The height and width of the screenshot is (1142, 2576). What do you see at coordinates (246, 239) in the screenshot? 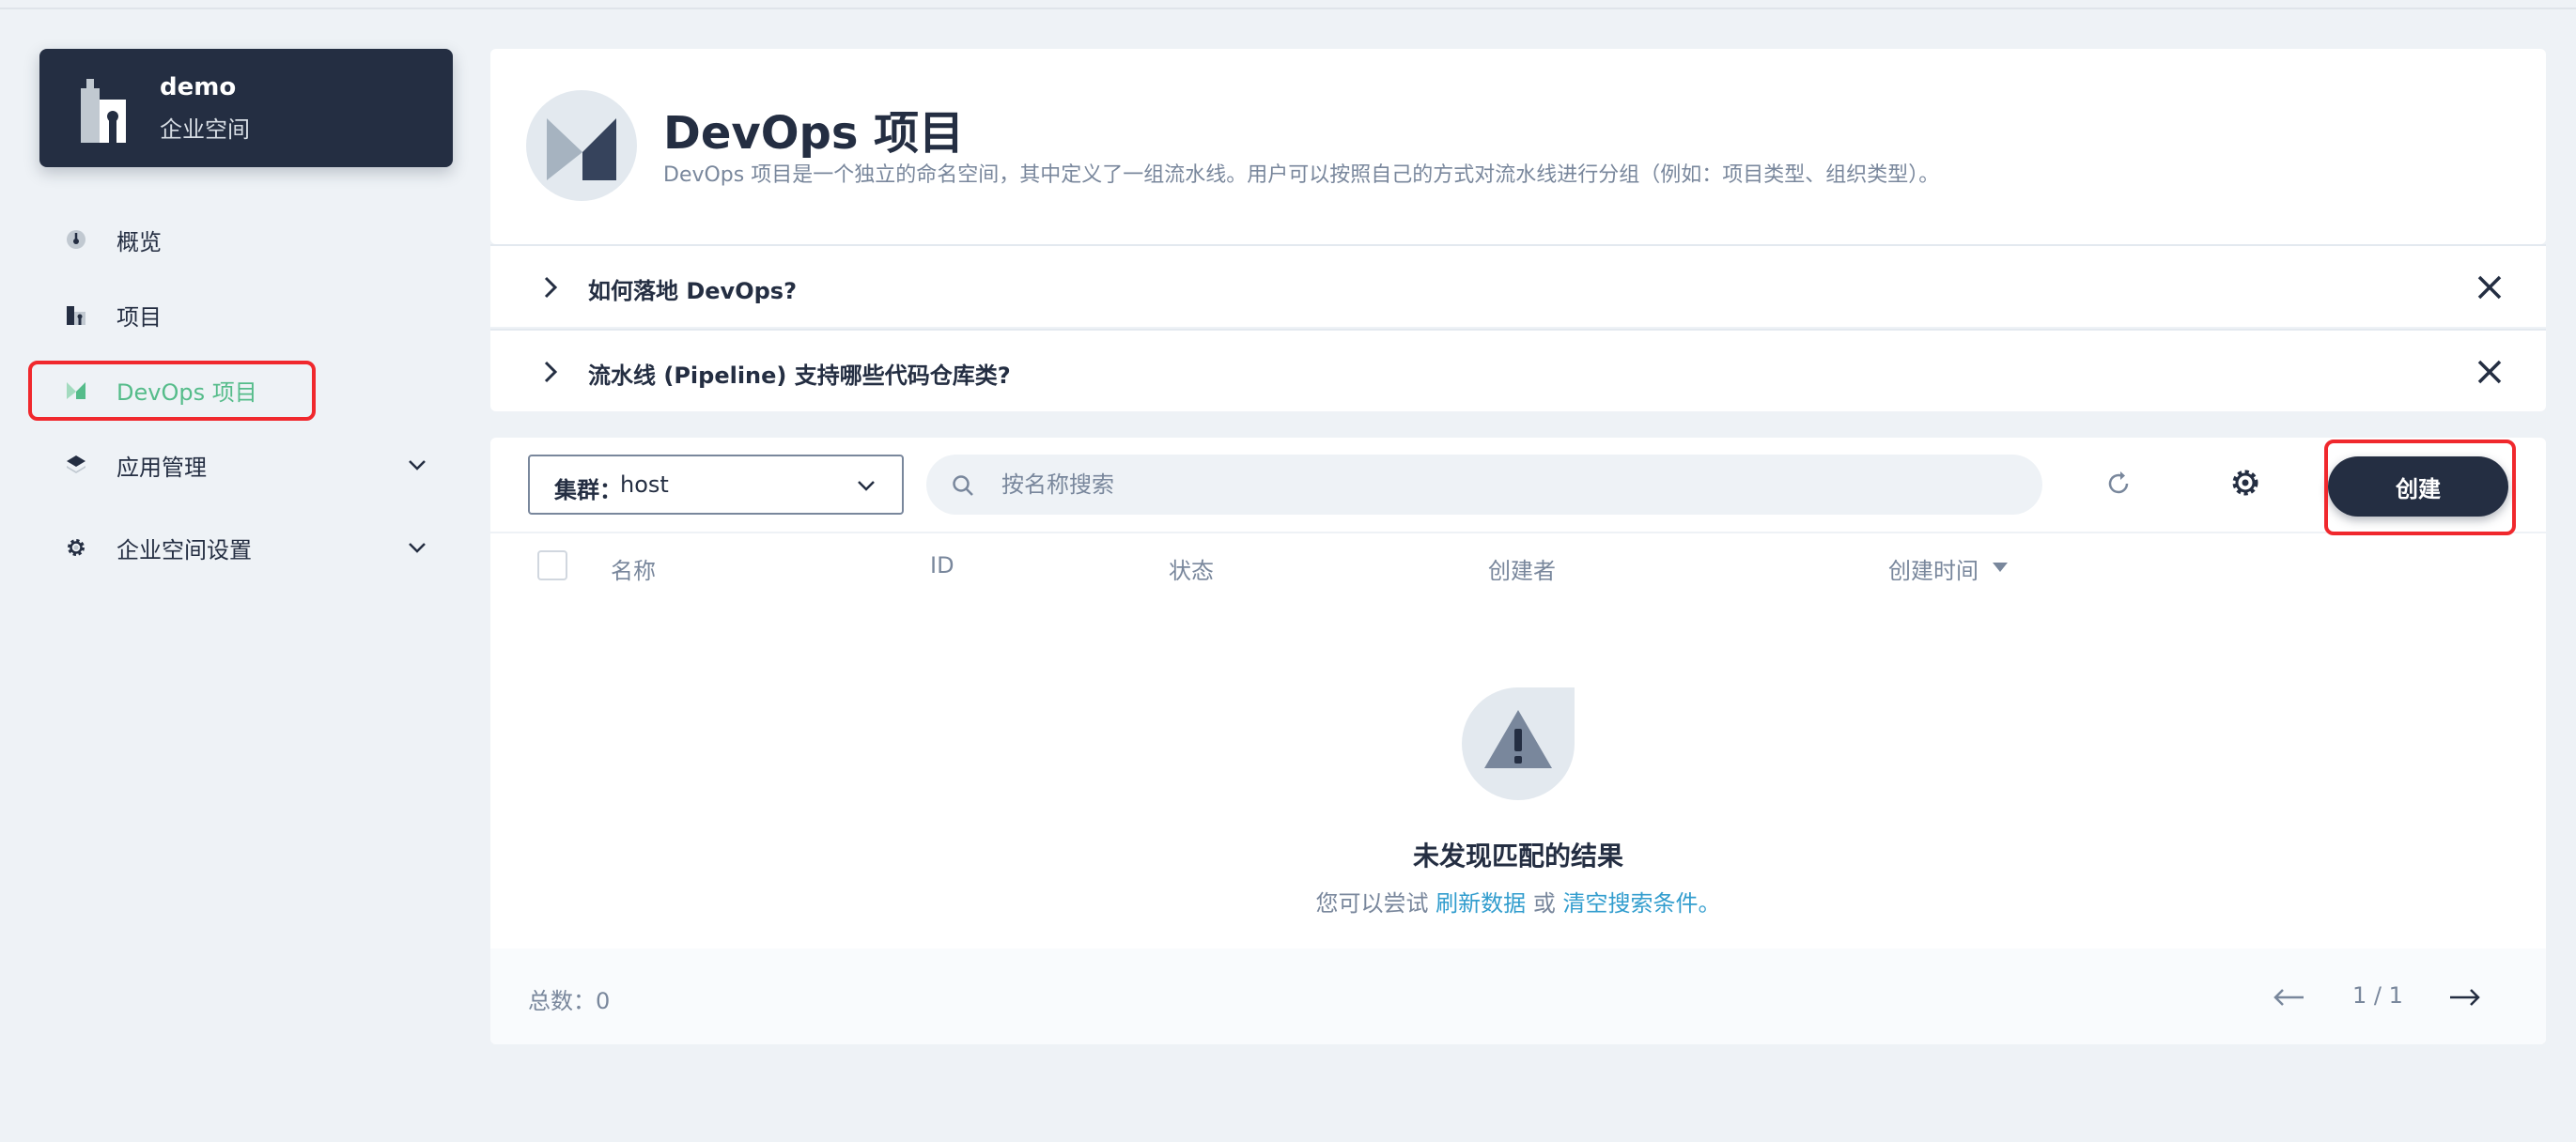
I see `sidebar-item-overview: 概览` at bounding box center [246, 239].